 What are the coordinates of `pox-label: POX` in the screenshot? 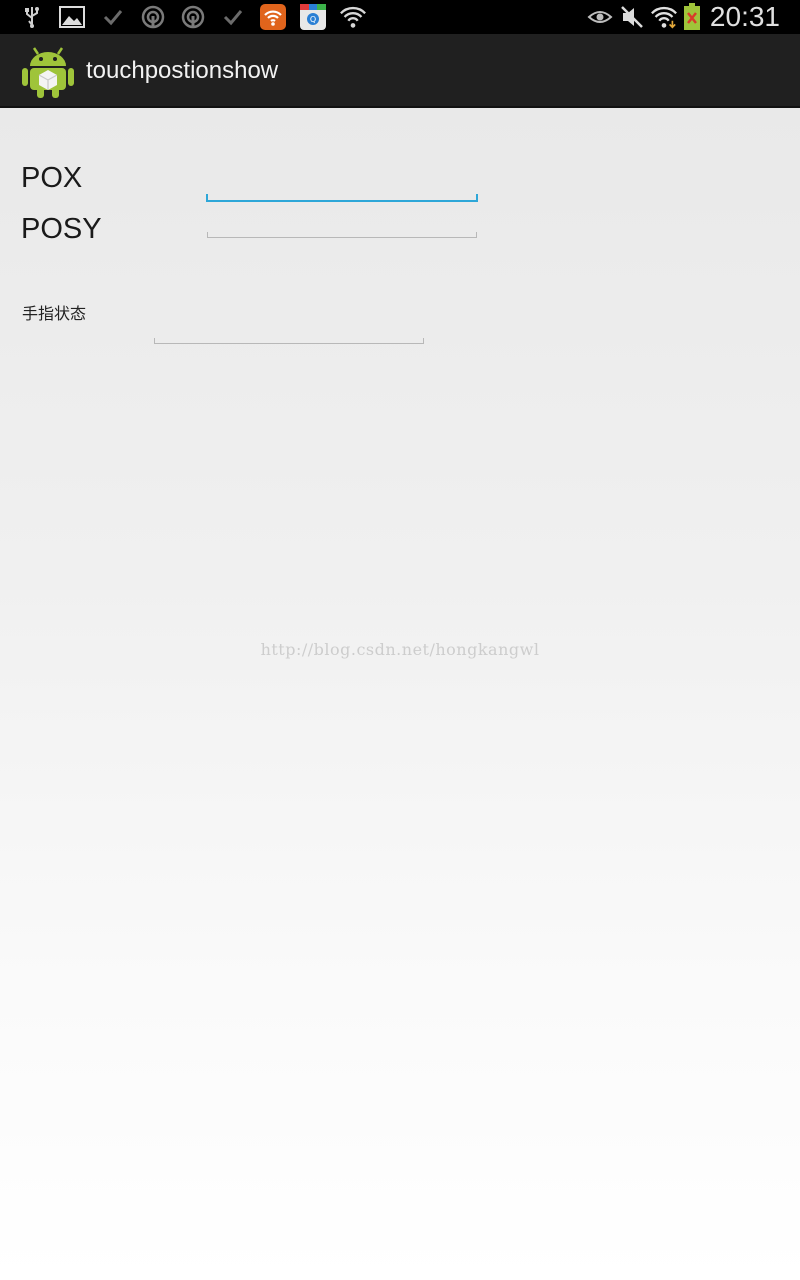 It's located at (52, 178).